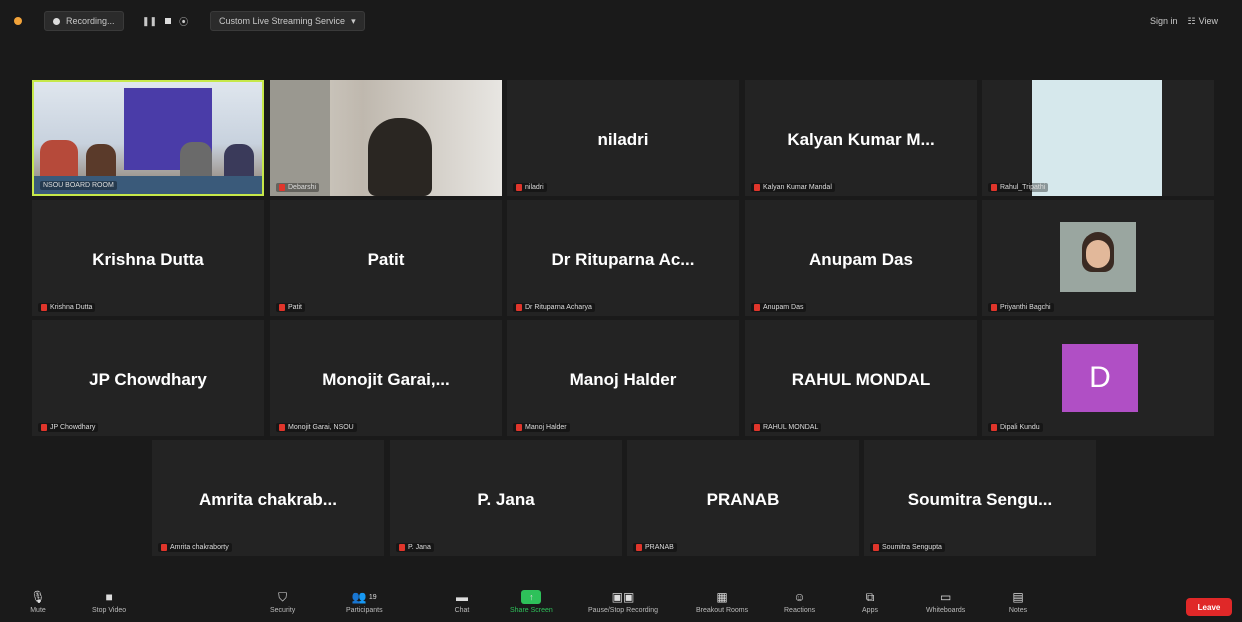 This screenshot has height=622, width=1242. Describe the element at coordinates (462, 610) in the screenshot. I see `chat-label: Chat` at that location.